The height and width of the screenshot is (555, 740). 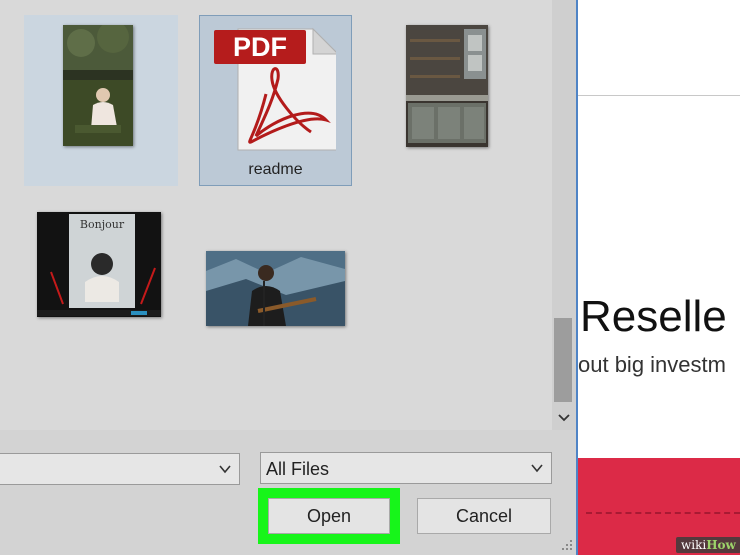 What do you see at coordinates (567, 545) in the screenshot?
I see `resize-grip-icon` at bounding box center [567, 545].